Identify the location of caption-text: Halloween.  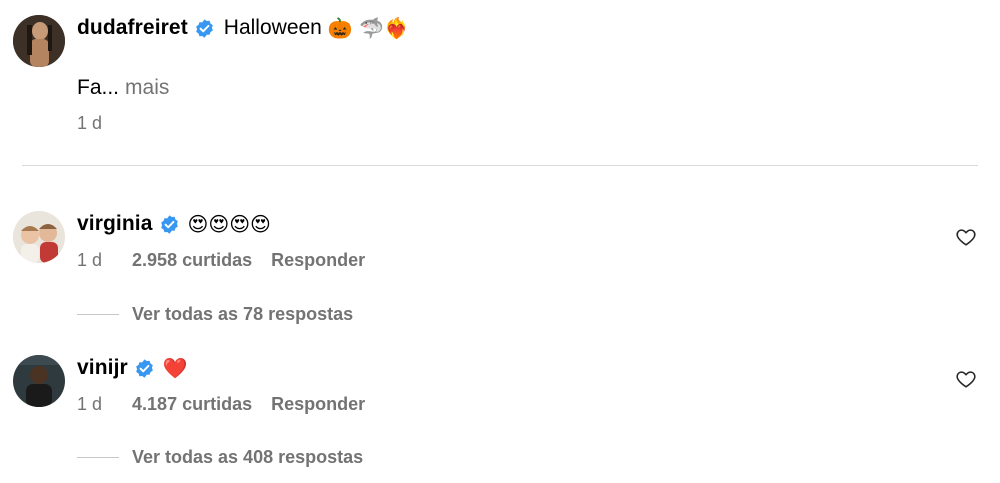
(272, 27).